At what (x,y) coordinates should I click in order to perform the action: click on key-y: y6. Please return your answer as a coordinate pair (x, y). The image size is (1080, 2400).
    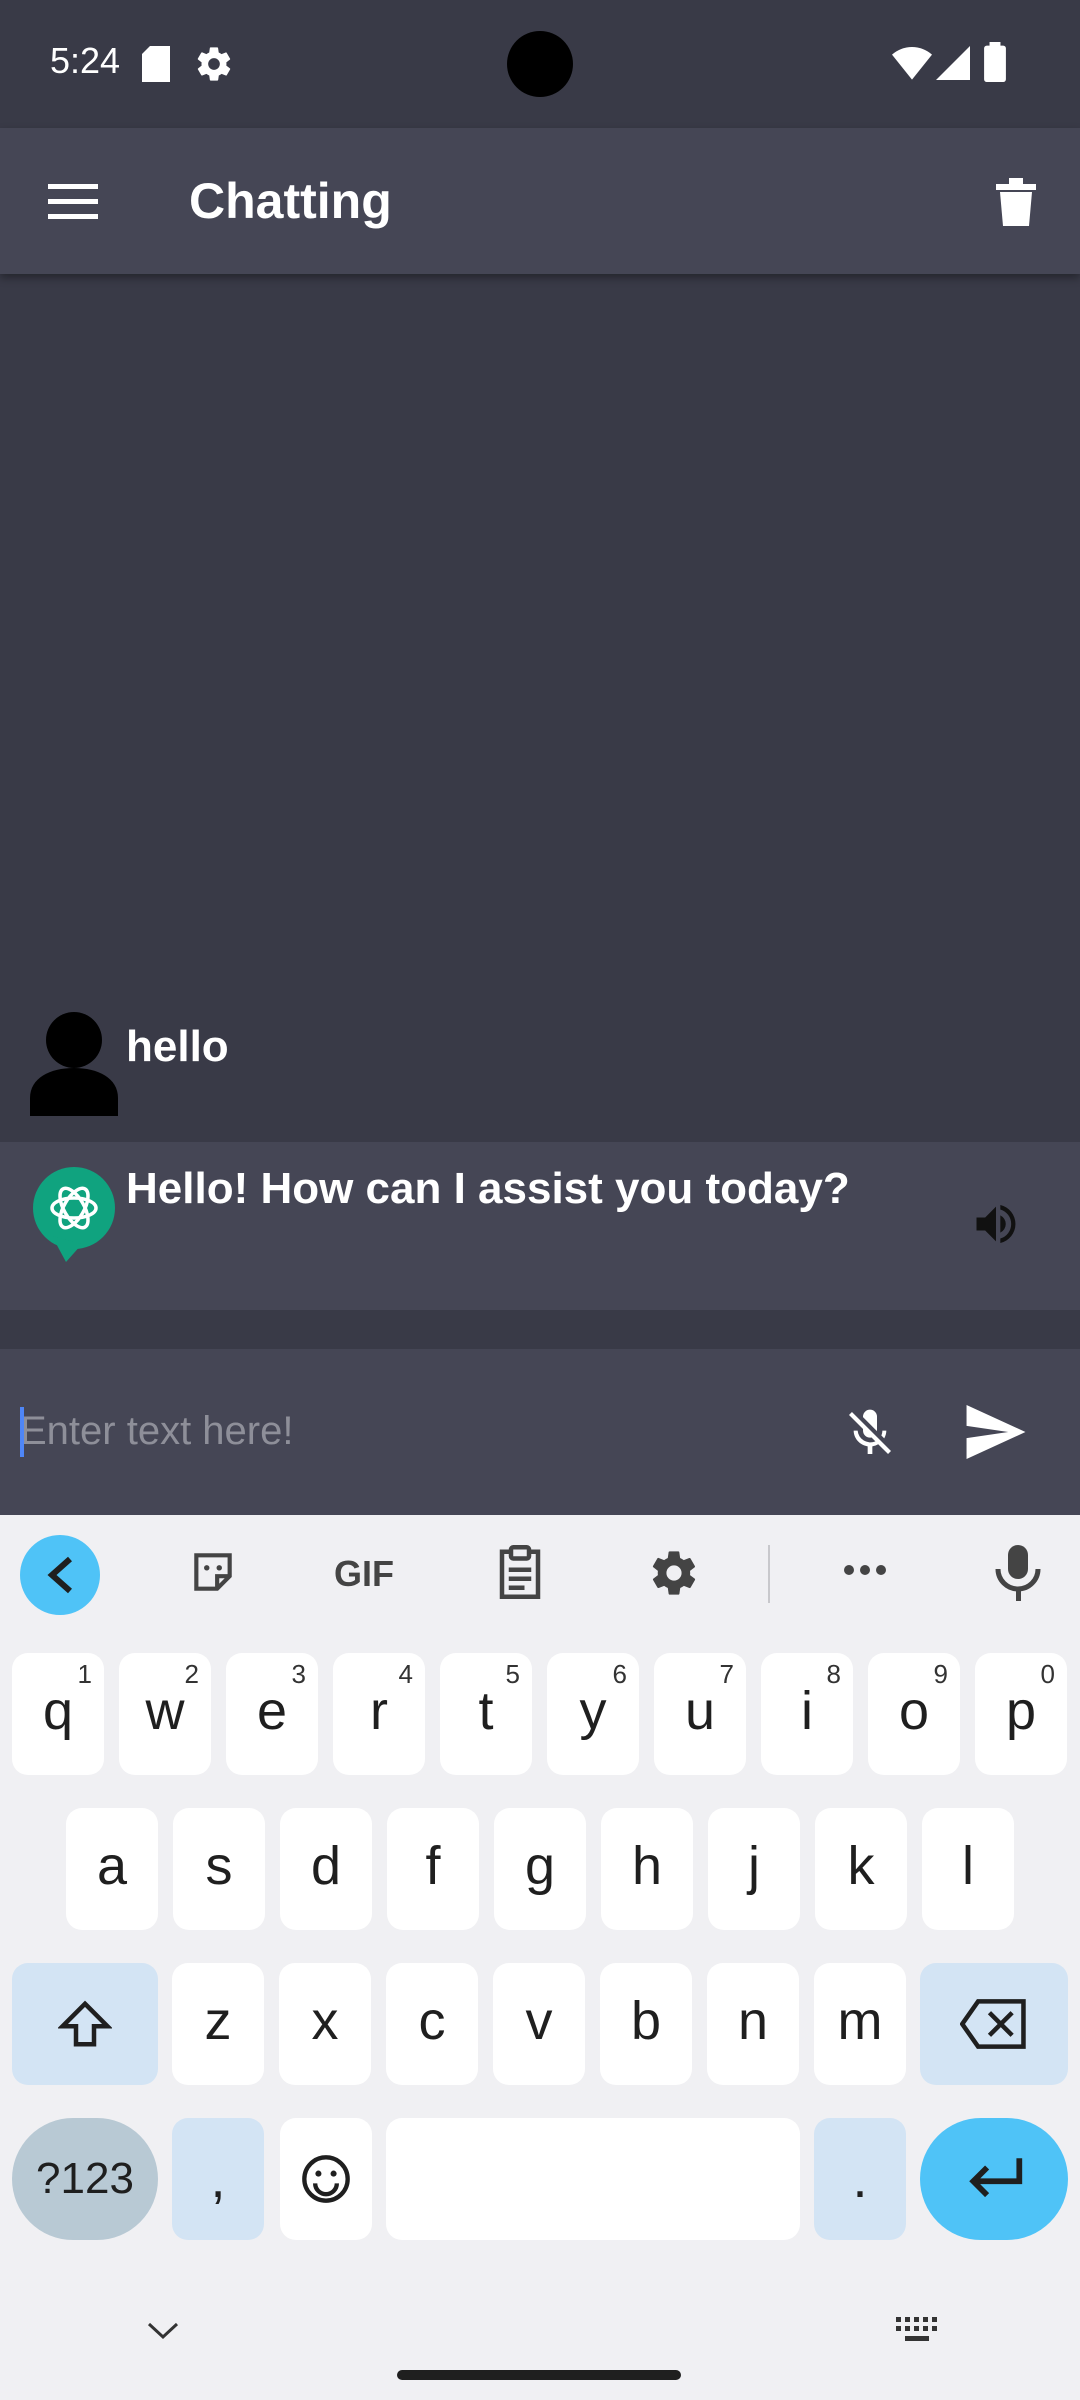
    Looking at the image, I should click on (593, 1714).